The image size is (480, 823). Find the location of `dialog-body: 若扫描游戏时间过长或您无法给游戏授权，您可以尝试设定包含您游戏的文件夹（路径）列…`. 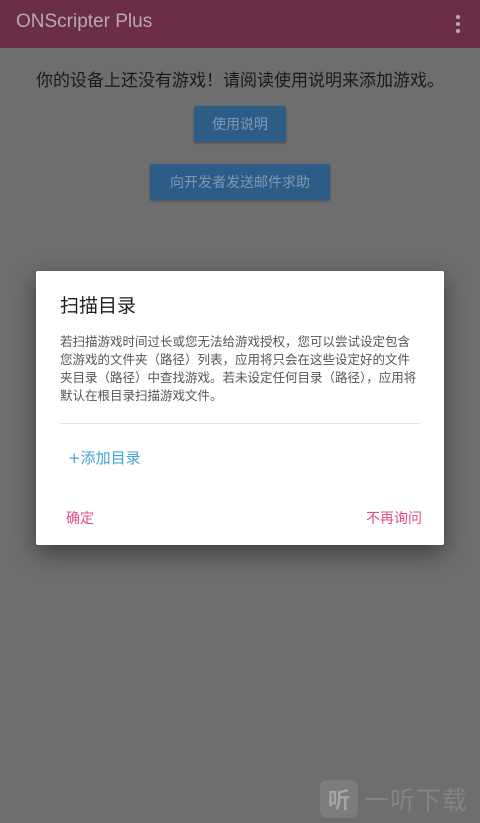

dialog-body: 若扫描游戏时间过长或您无法给游戏授权，您可以尝试设定包含您游戏的文件夹（路径）列… is located at coordinates (238, 368).